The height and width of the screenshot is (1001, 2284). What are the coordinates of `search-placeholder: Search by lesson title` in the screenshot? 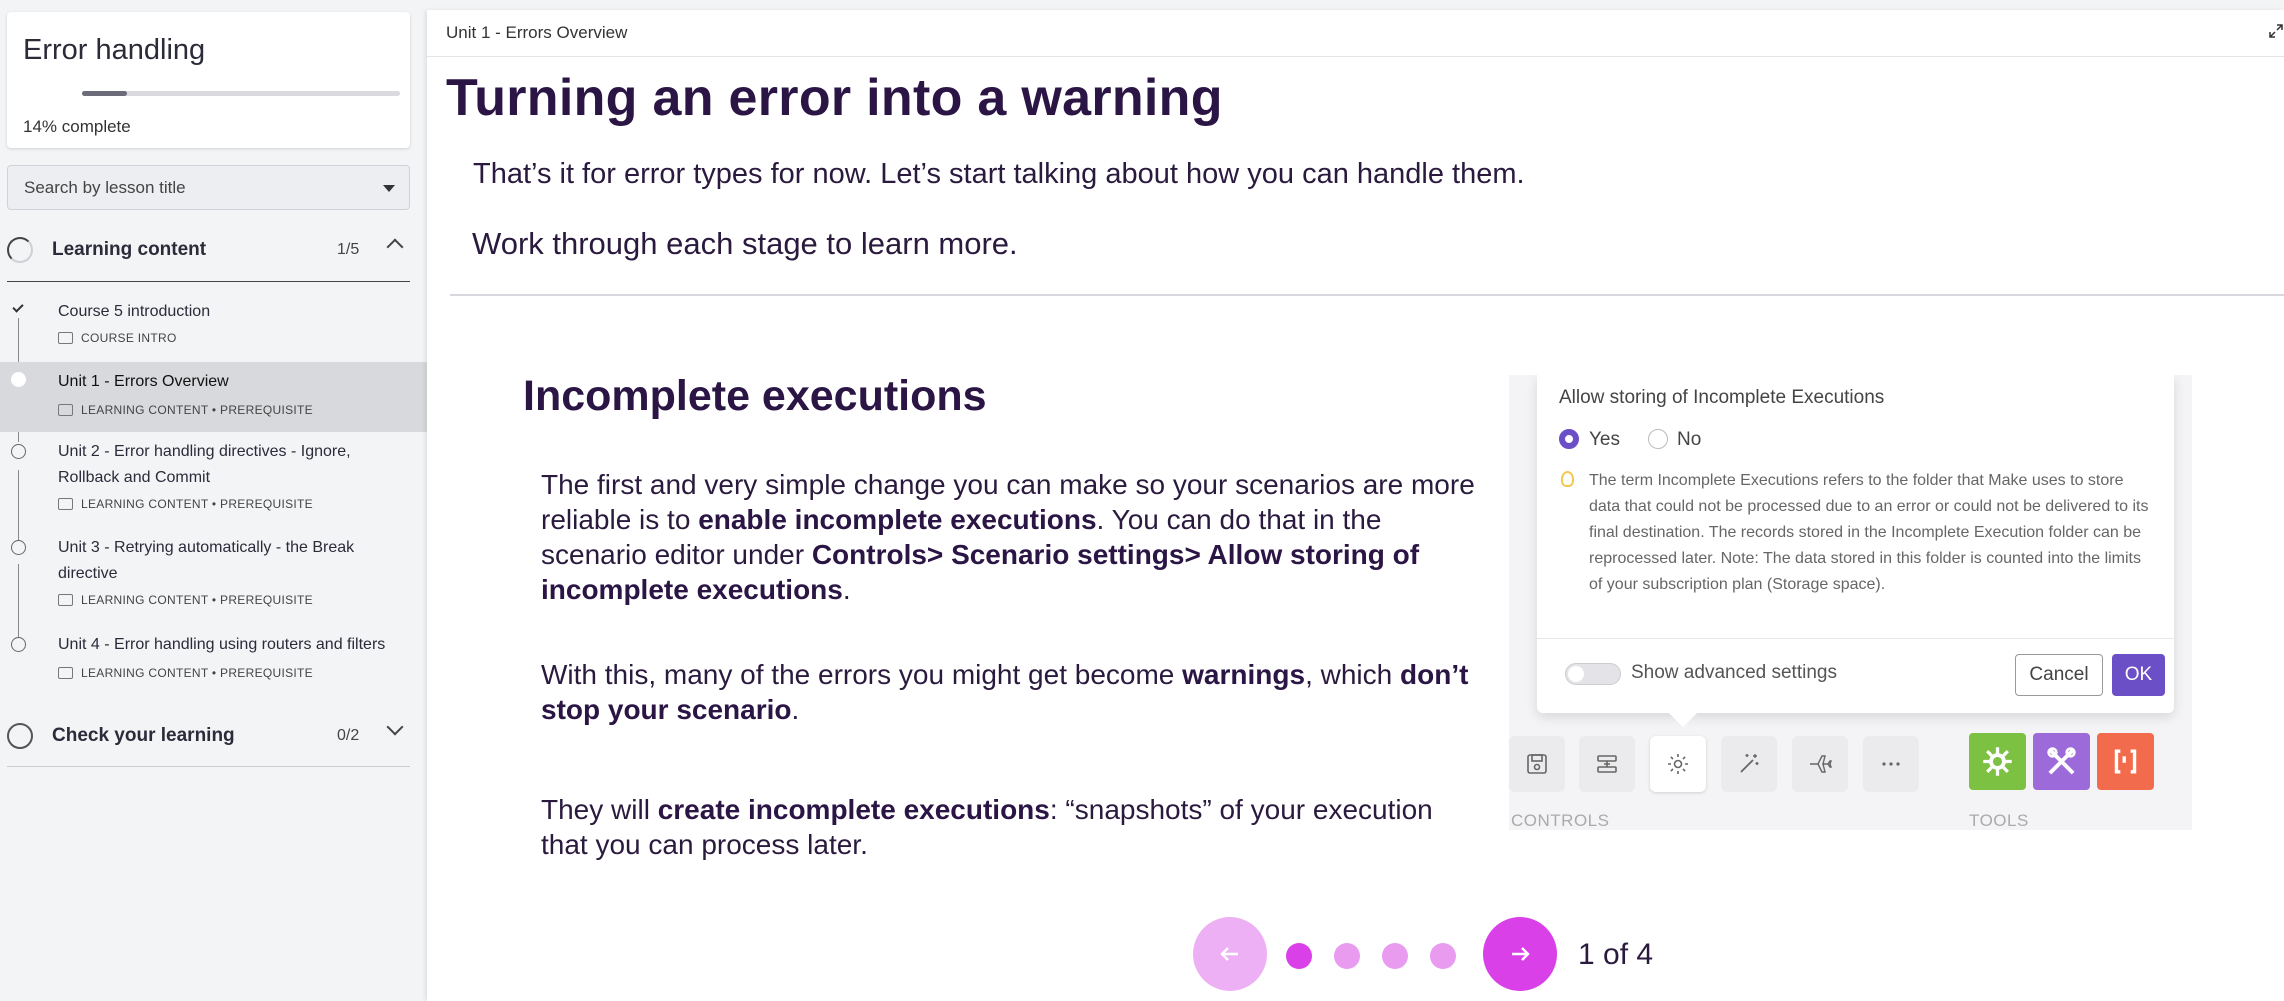 It's located at (105, 187).